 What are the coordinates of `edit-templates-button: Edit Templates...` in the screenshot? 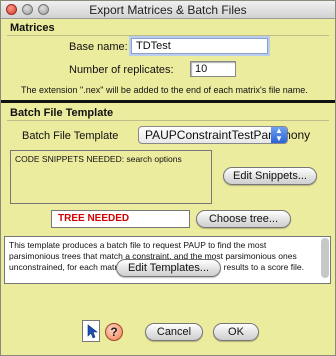 It's located at (168, 268).